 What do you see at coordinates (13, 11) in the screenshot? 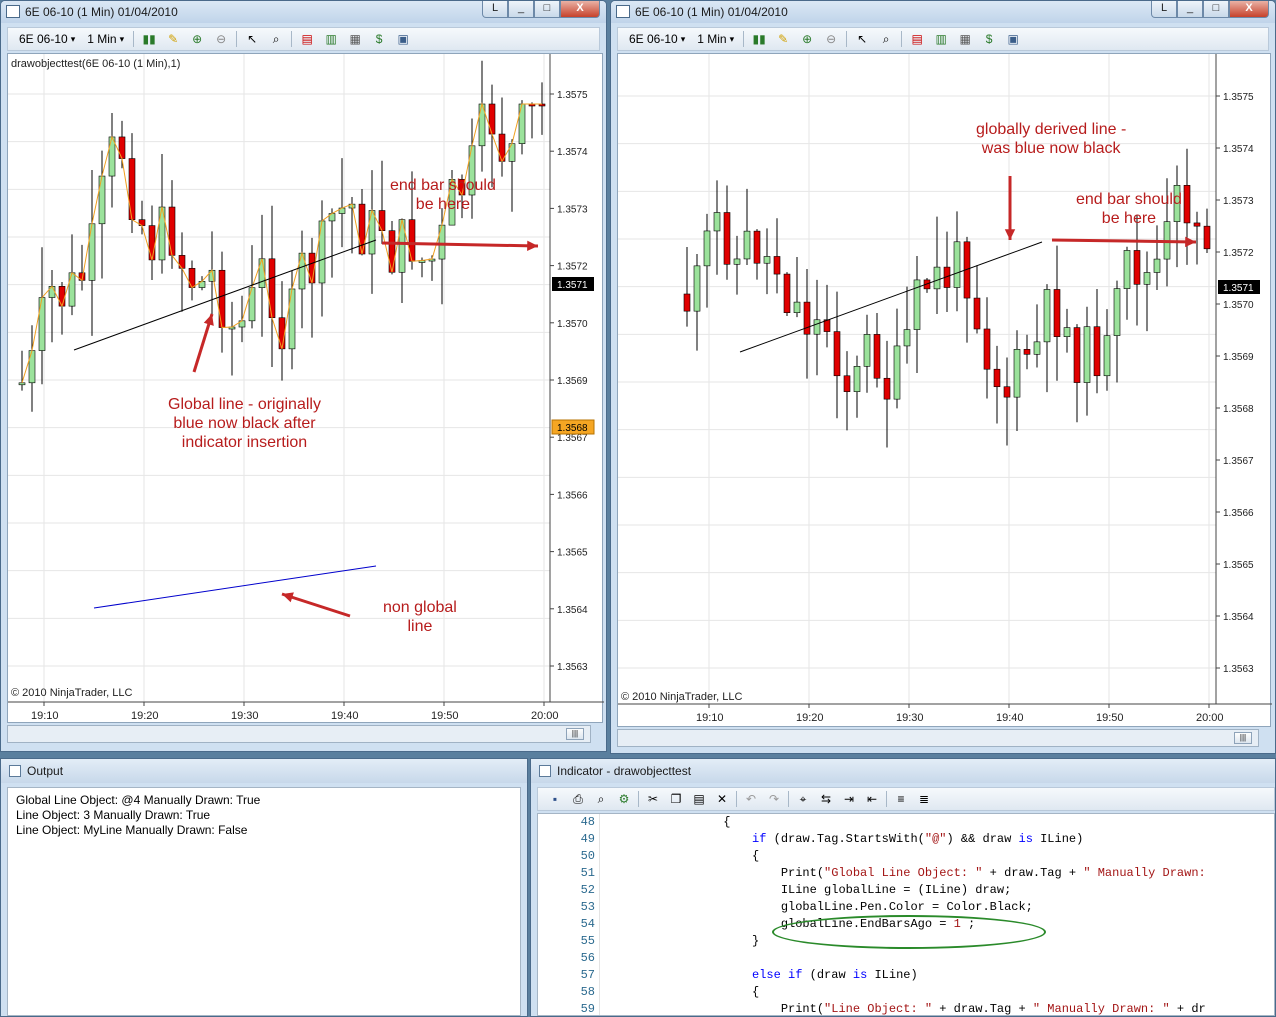
I see `chart-app-icon` at bounding box center [13, 11].